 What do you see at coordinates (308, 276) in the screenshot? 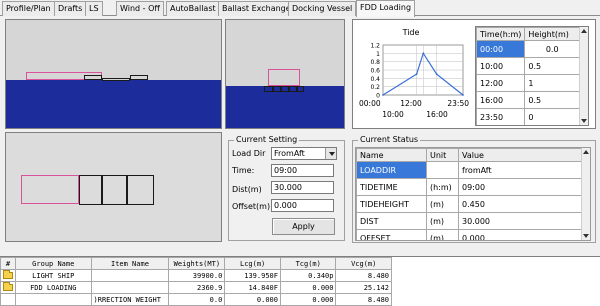
I see `weights-tcg-cell: 0.340p` at bounding box center [308, 276].